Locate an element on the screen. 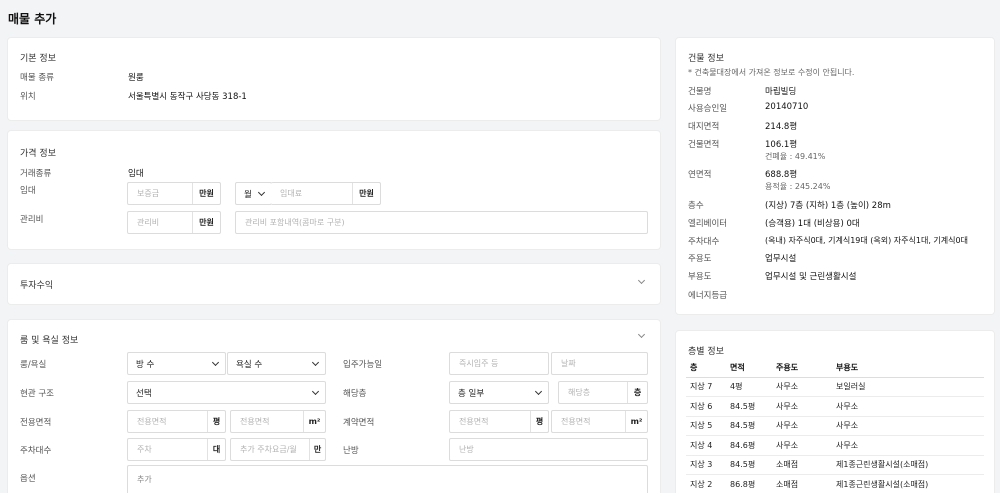 The height and width of the screenshot is (493, 1000). rent-label: 임대 is located at coordinates (28, 191).